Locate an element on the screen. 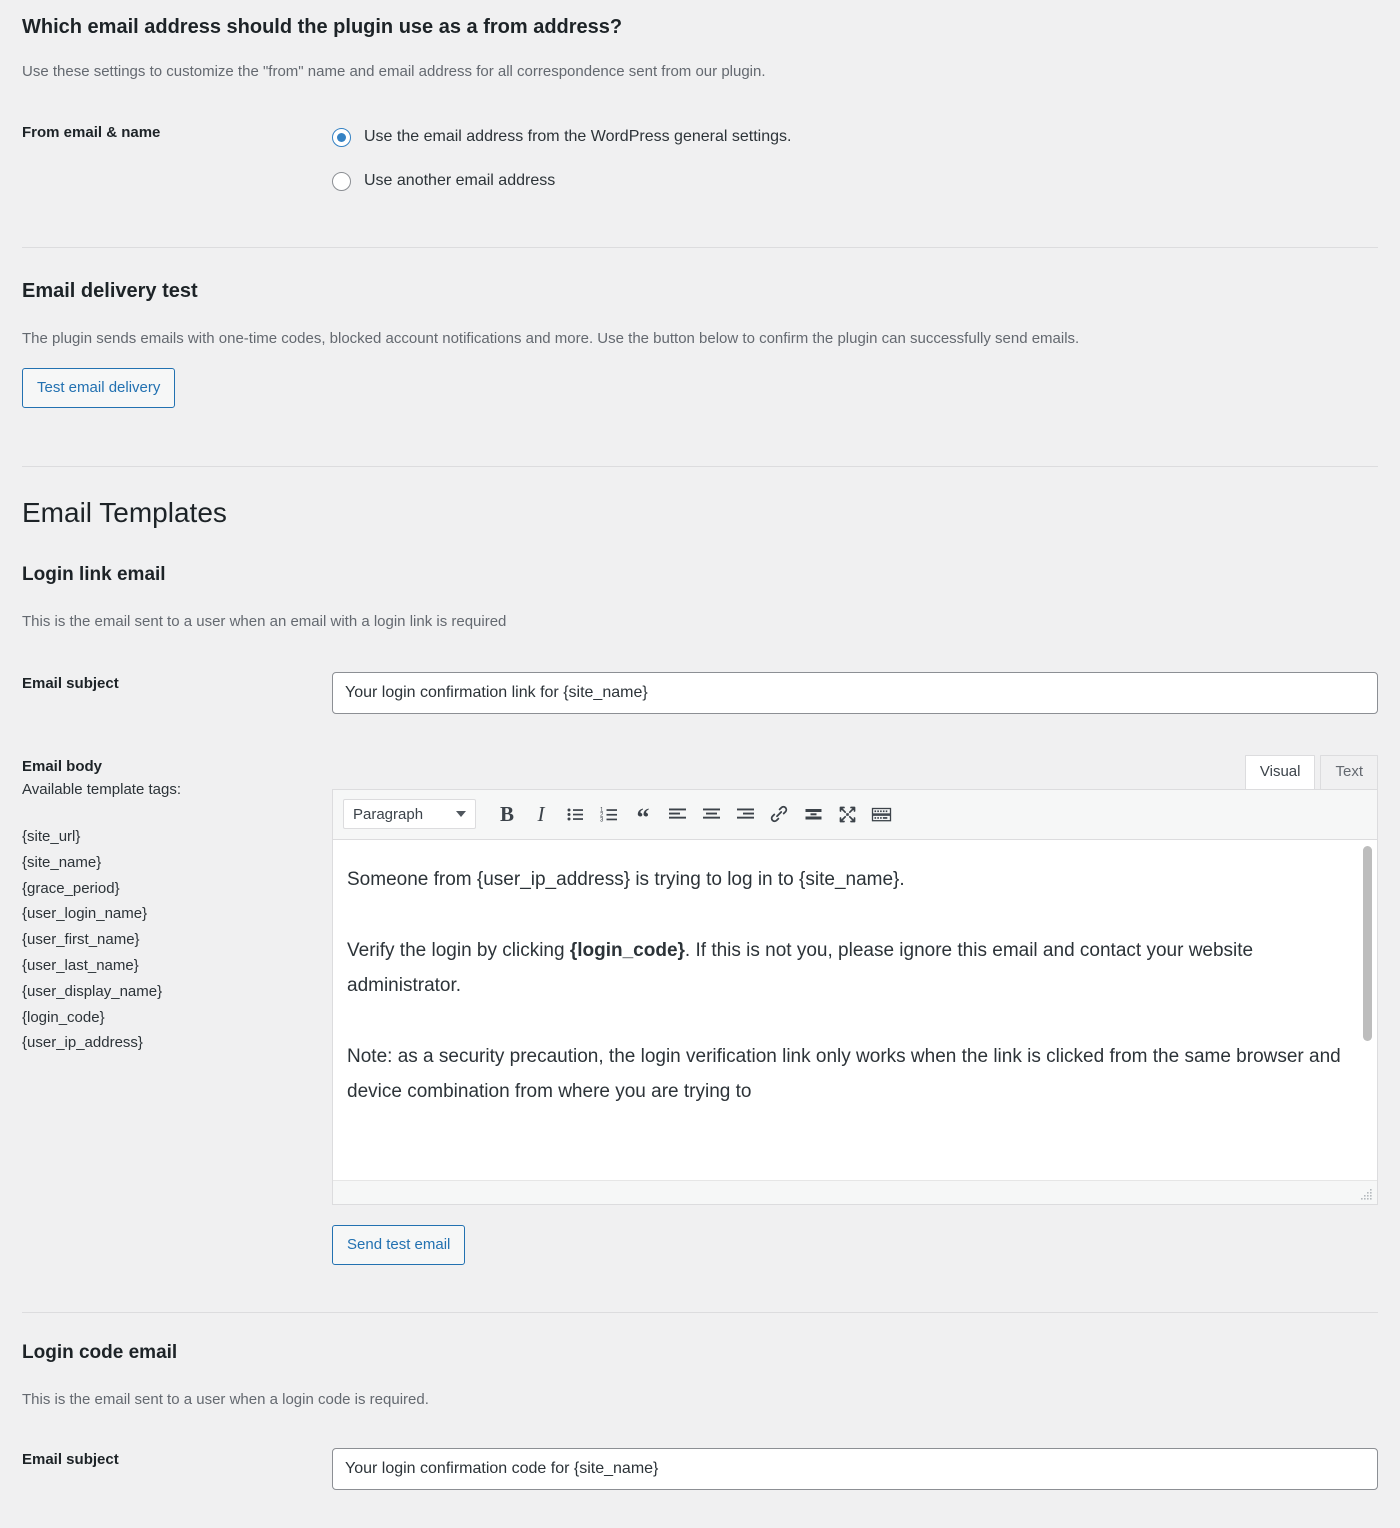 This screenshot has width=1400, height=1528. tab-visual: Visual is located at coordinates (1280, 772).